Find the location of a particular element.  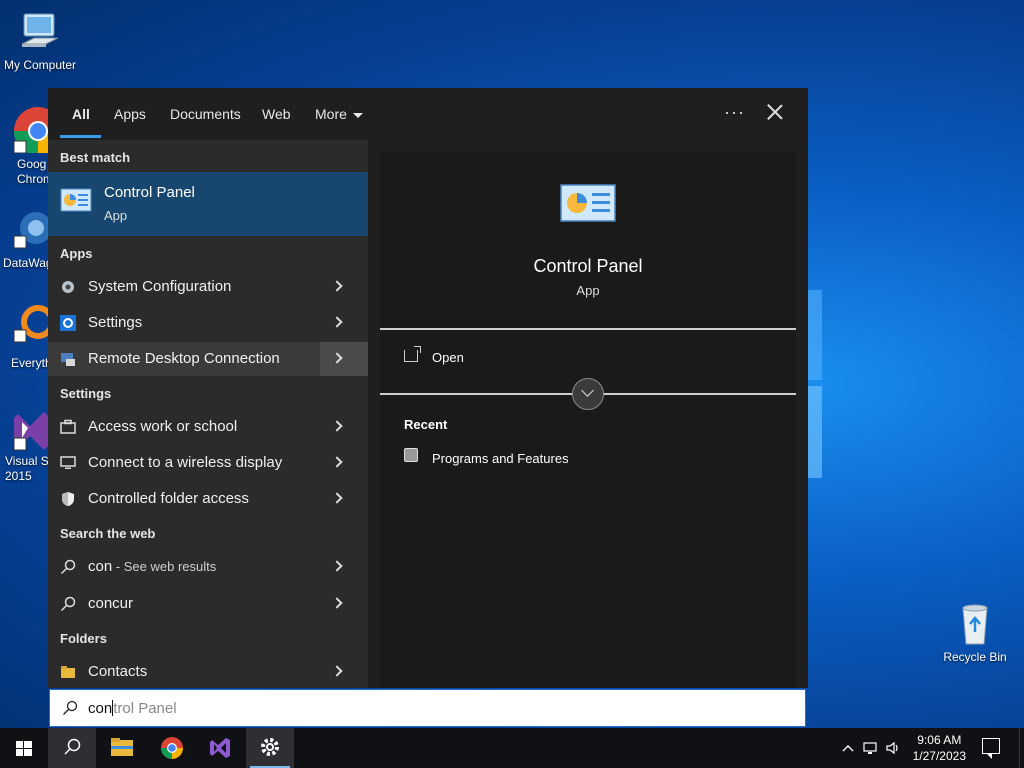

result-controlled-folder-access: Controlled folder access is located at coordinates (208, 499).